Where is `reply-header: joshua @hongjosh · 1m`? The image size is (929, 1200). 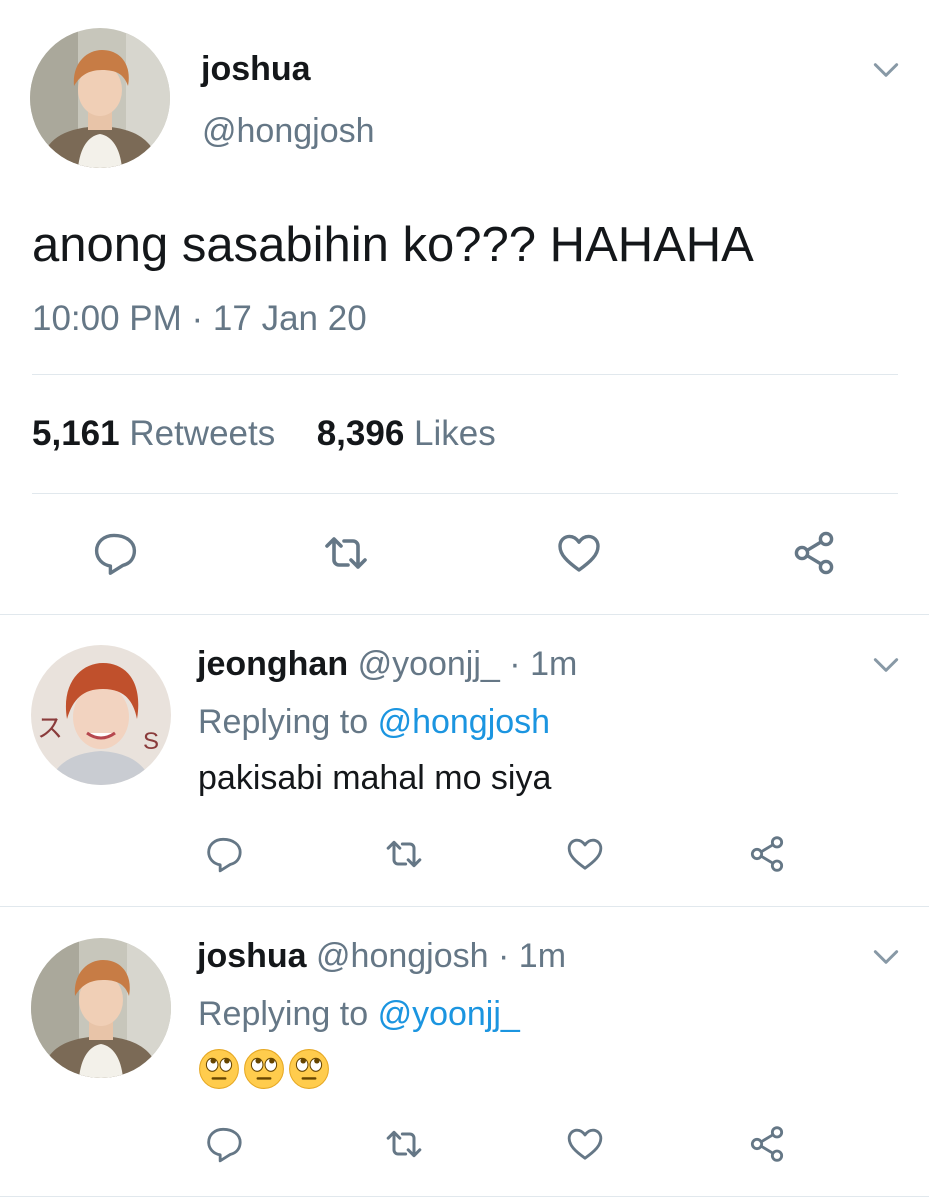 reply-header: joshua @hongjosh · 1m is located at coordinates (381, 956).